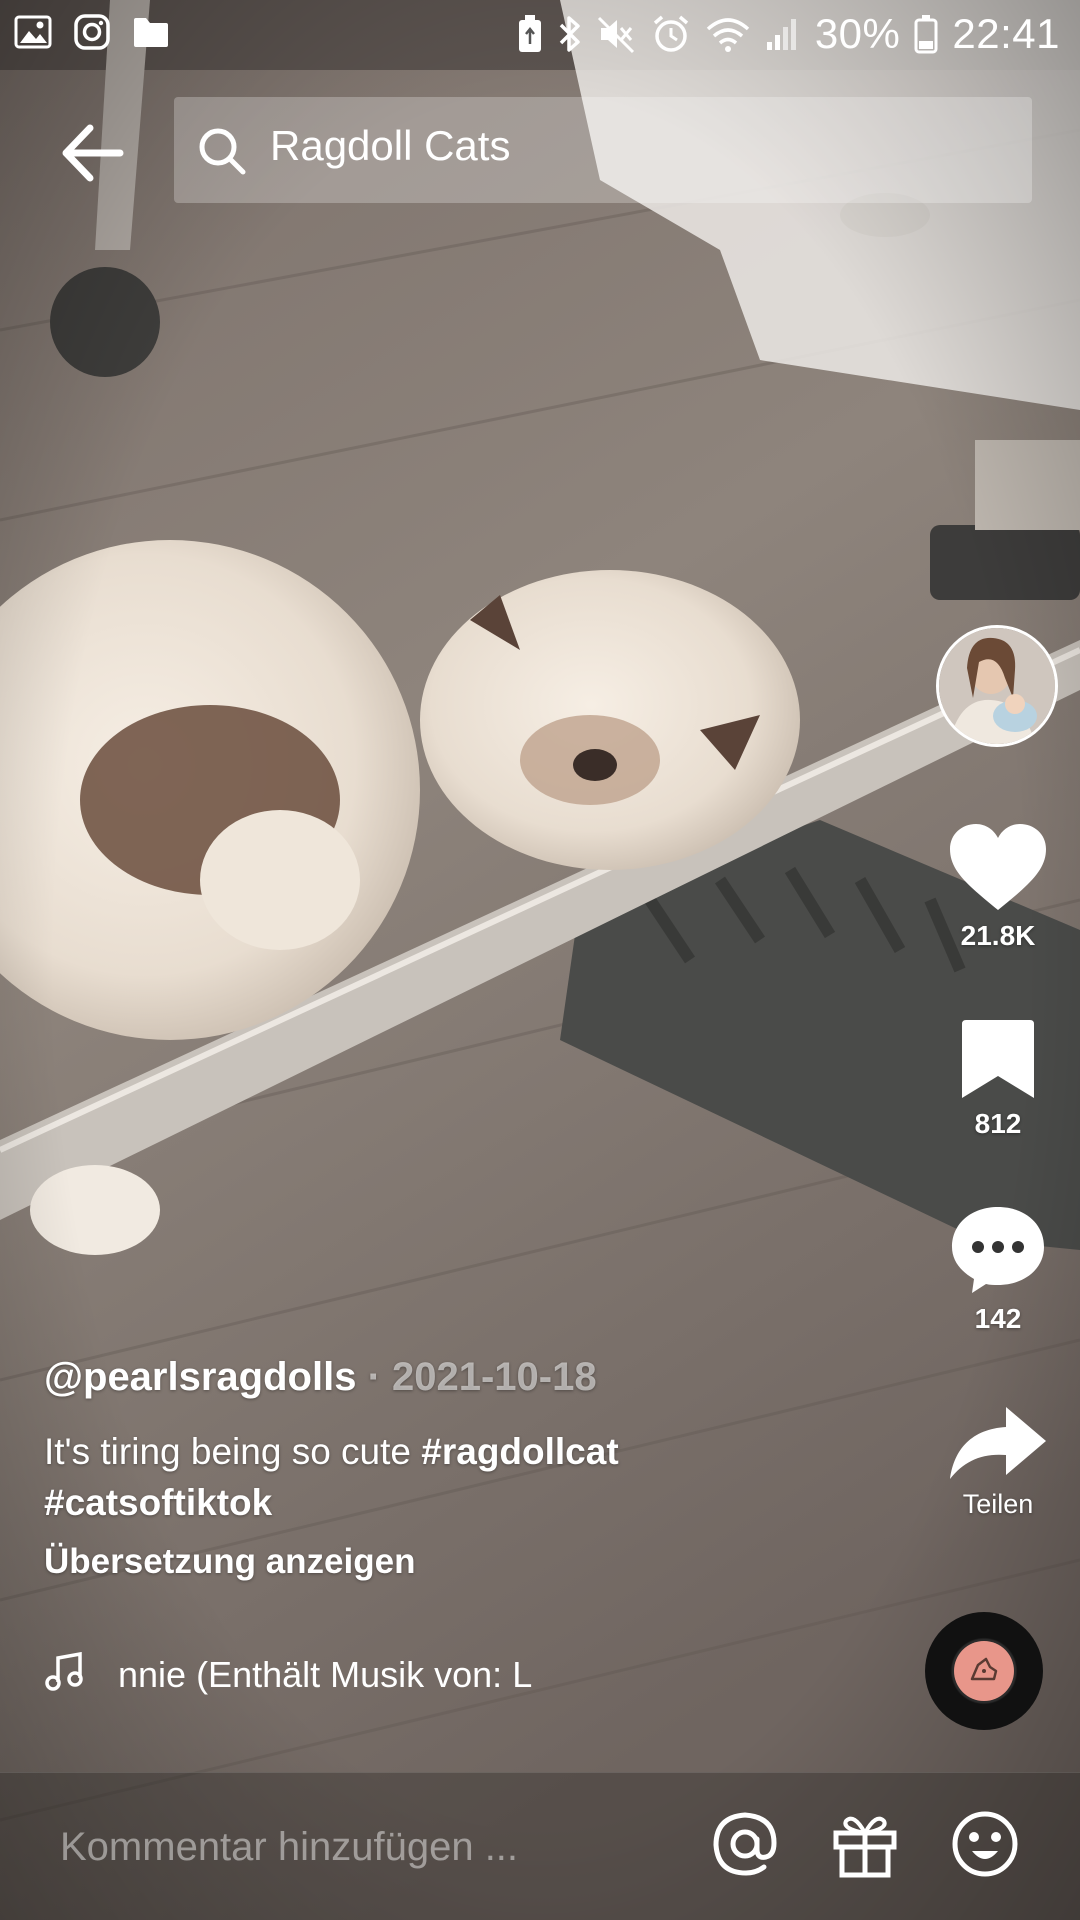 The height and width of the screenshot is (1920, 1080). I want to click on battery-percent: 30%, so click(857, 33).